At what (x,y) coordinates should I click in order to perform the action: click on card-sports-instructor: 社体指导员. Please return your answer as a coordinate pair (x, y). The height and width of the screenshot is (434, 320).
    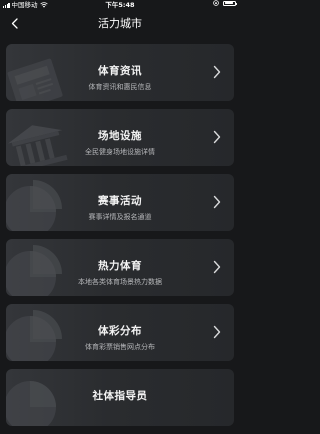
    Looking at the image, I should click on (120, 397).